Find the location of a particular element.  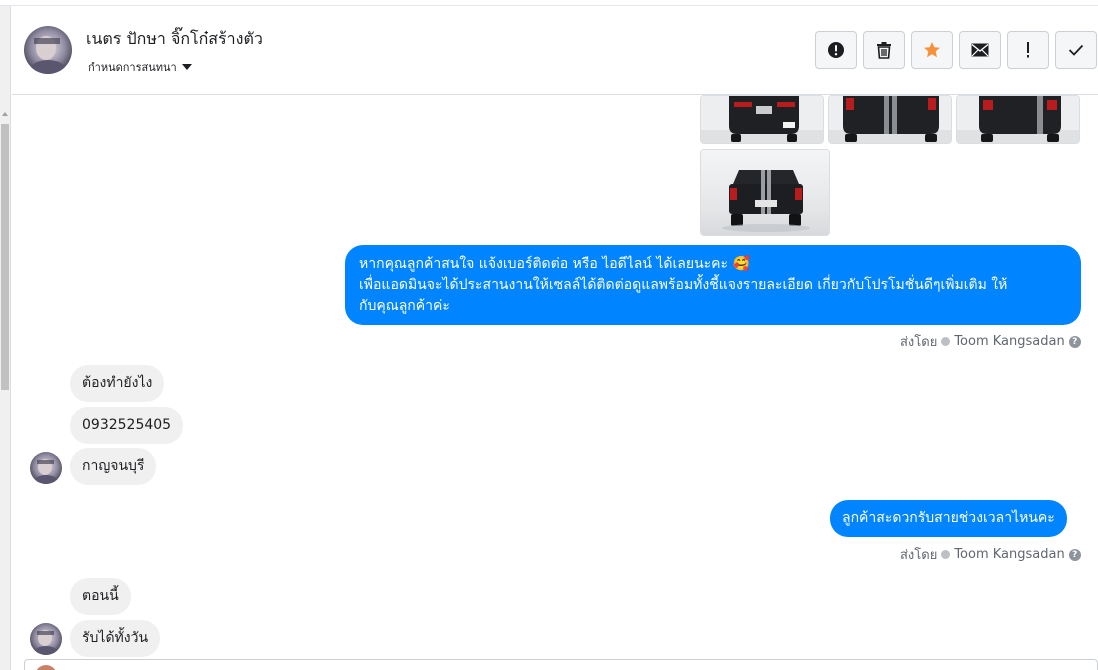

check-icon is located at coordinates (1076, 50).